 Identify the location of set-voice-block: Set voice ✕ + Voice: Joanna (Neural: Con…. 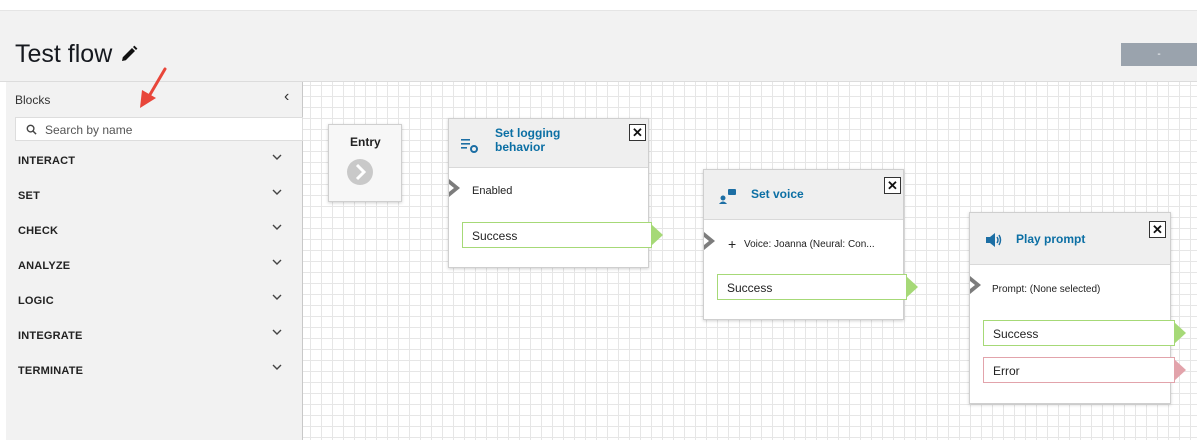
(810, 244).